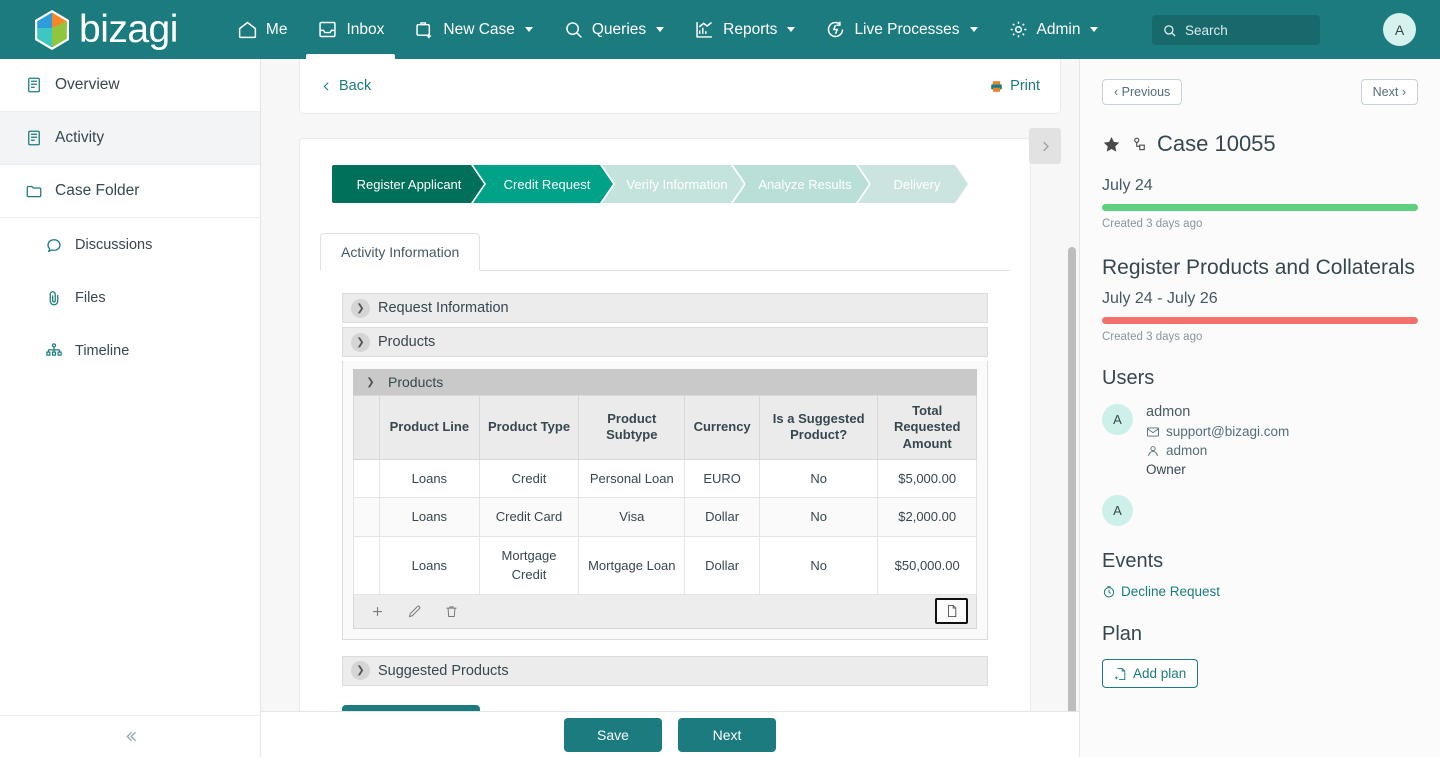 This screenshot has height=757, width=1440. I want to click on cell-product-line: Loans, so click(429, 478).